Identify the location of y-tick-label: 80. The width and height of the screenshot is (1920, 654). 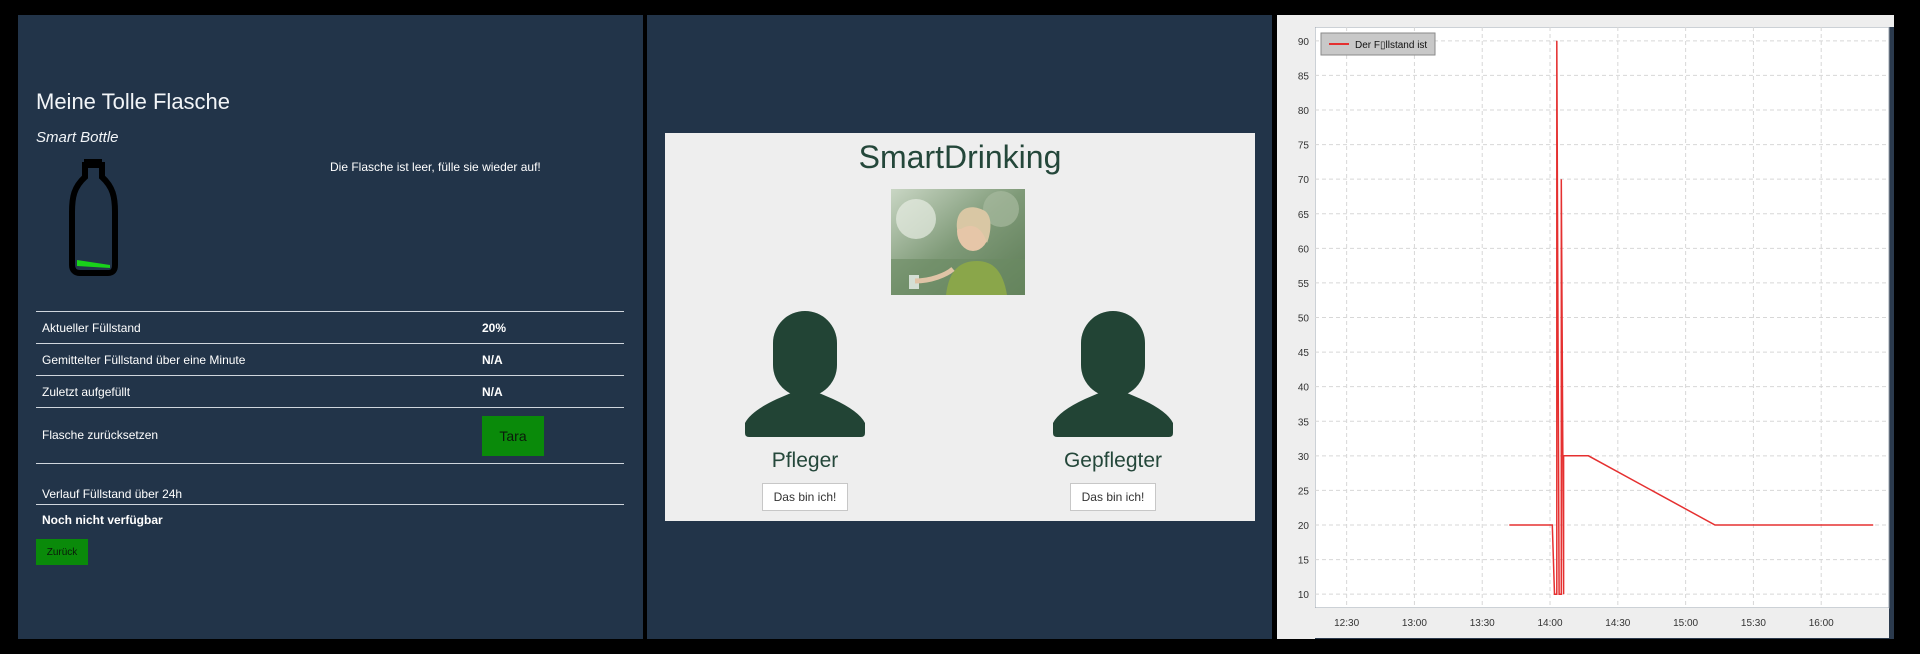
(1304, 111).